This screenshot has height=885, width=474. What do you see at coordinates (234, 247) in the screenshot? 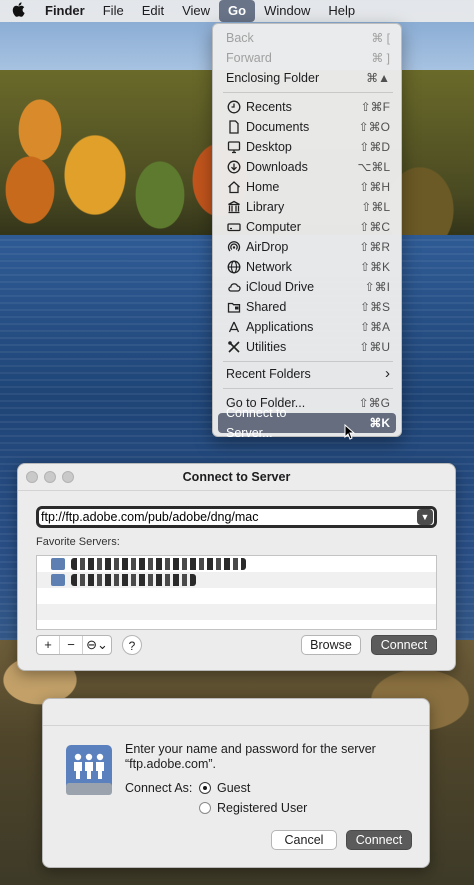
I see `airdrop-icon` at bounding box center [234, 247].